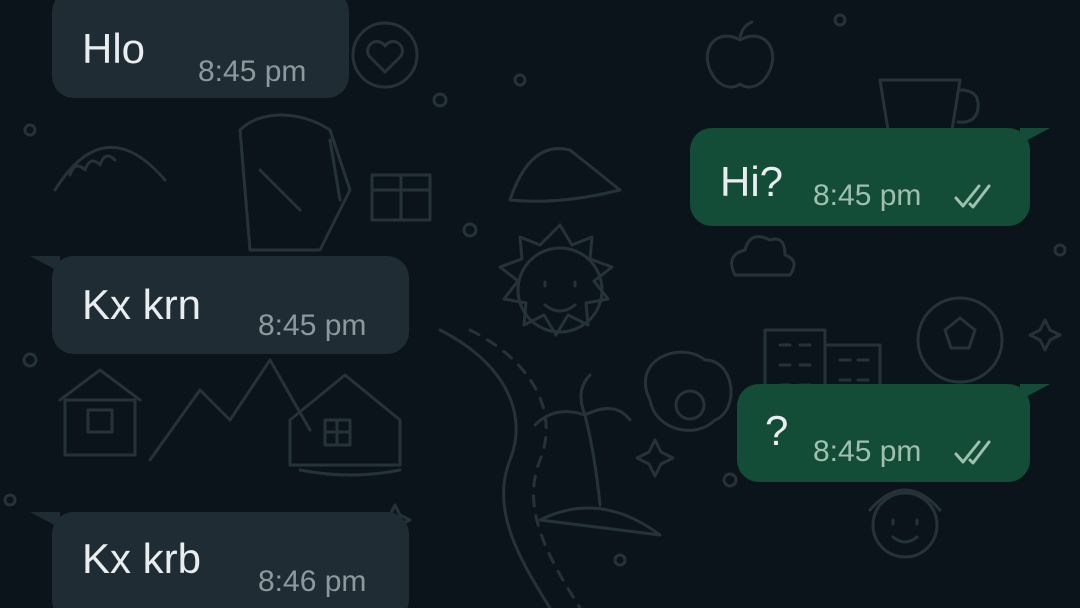 This screenshot has width=1080, height=608. What do you see at coordinates (114, 48) in the screenshot?
I see `message-text: Hlo` at bounding box center [114, 48].